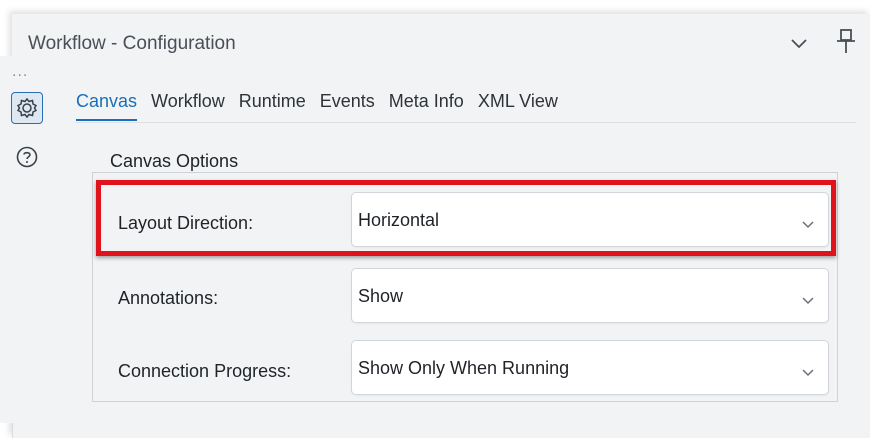  I want to click on tab-canvas: Canvas, so click(107, 106).